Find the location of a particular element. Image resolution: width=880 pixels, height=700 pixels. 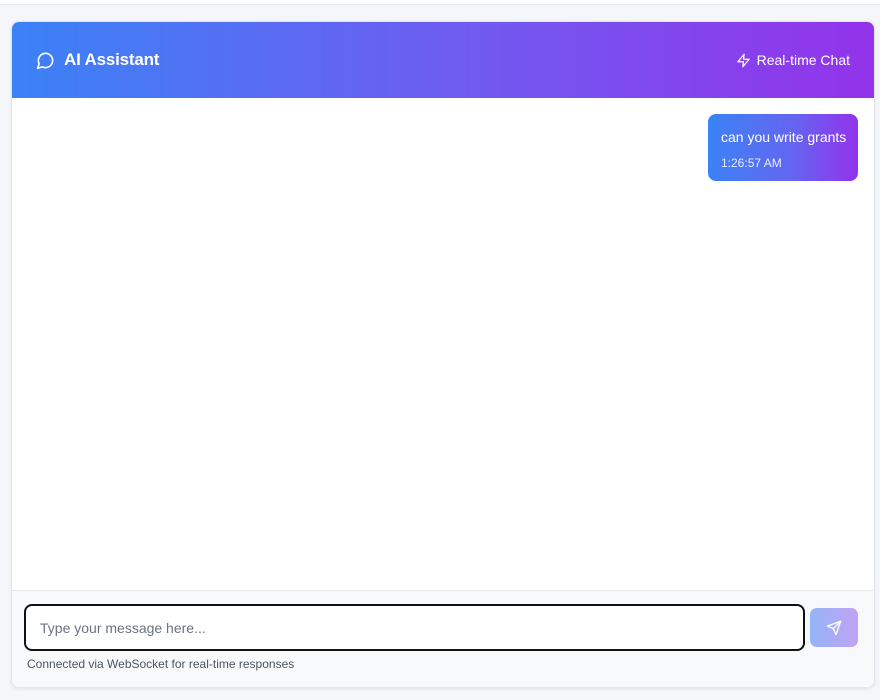

message-input is located at coordinates (414, 627).